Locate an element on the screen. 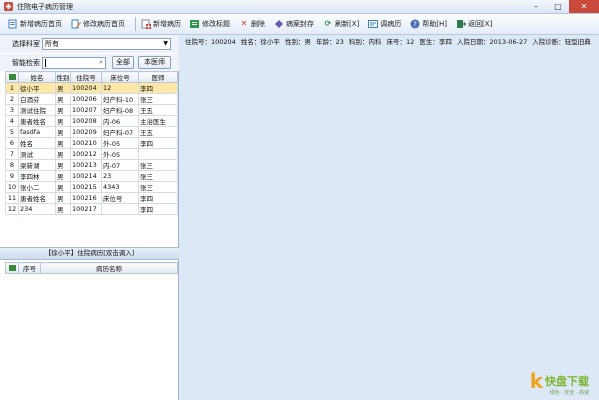 The height and width of the screenshot is (400, 599). column-header-seq: 序号 is located at coordinates (29, 268).